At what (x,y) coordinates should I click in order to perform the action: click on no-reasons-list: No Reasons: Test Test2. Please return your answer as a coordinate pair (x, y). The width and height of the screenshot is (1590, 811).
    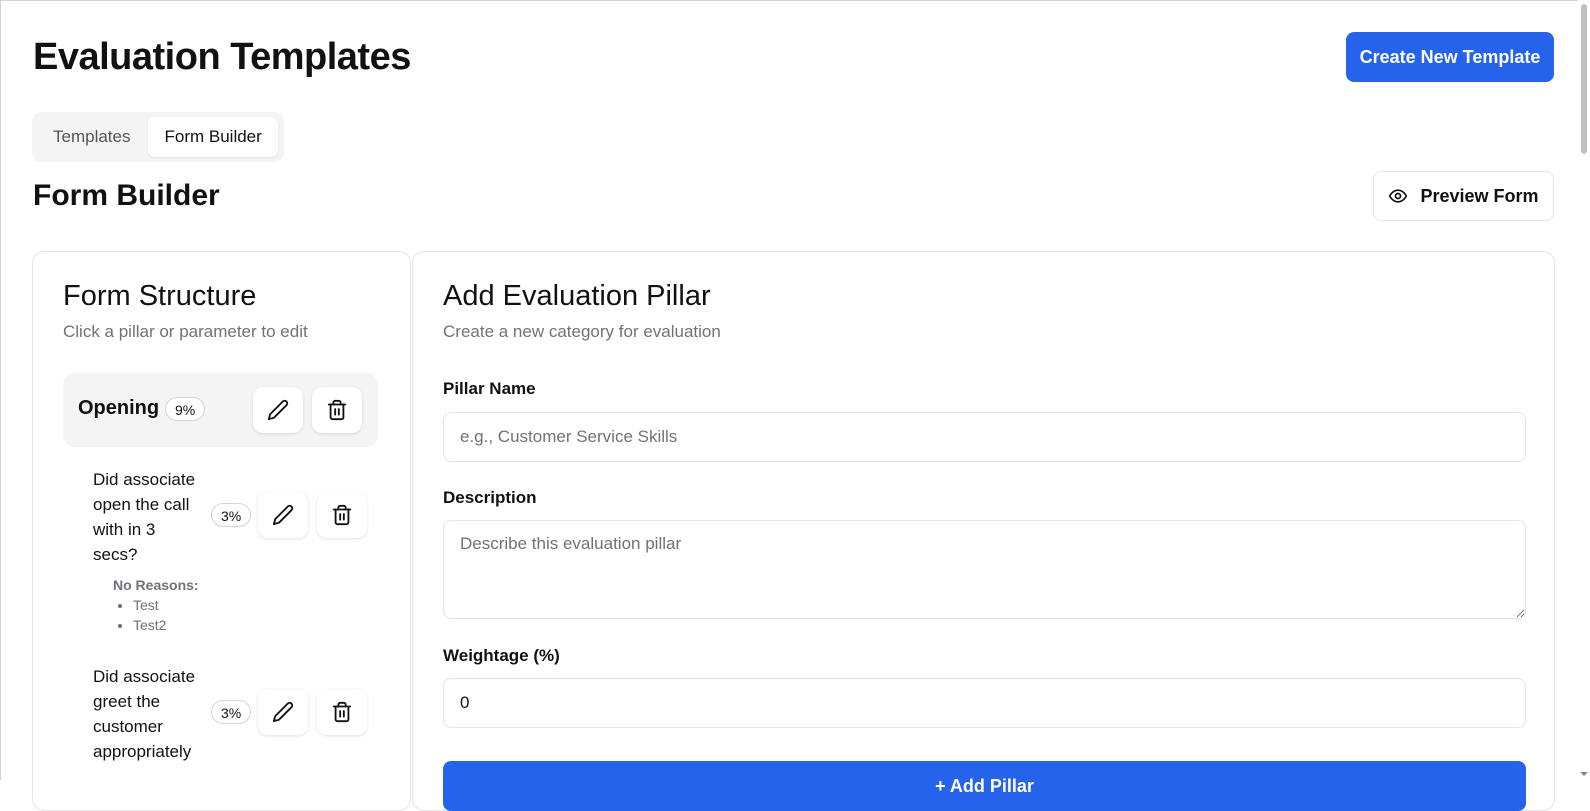
    Looking at the image, I should click on (156, 606).